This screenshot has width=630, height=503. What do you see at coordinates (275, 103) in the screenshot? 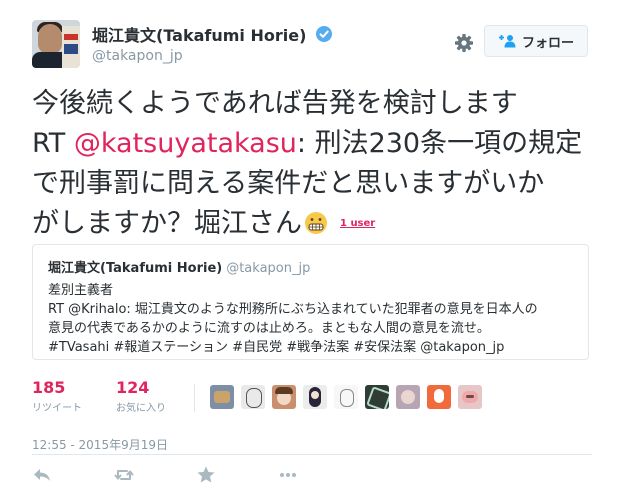
I see `tweet-line-1: 今後続くようであれば告発を検討します` at bounding box center [275, 103].